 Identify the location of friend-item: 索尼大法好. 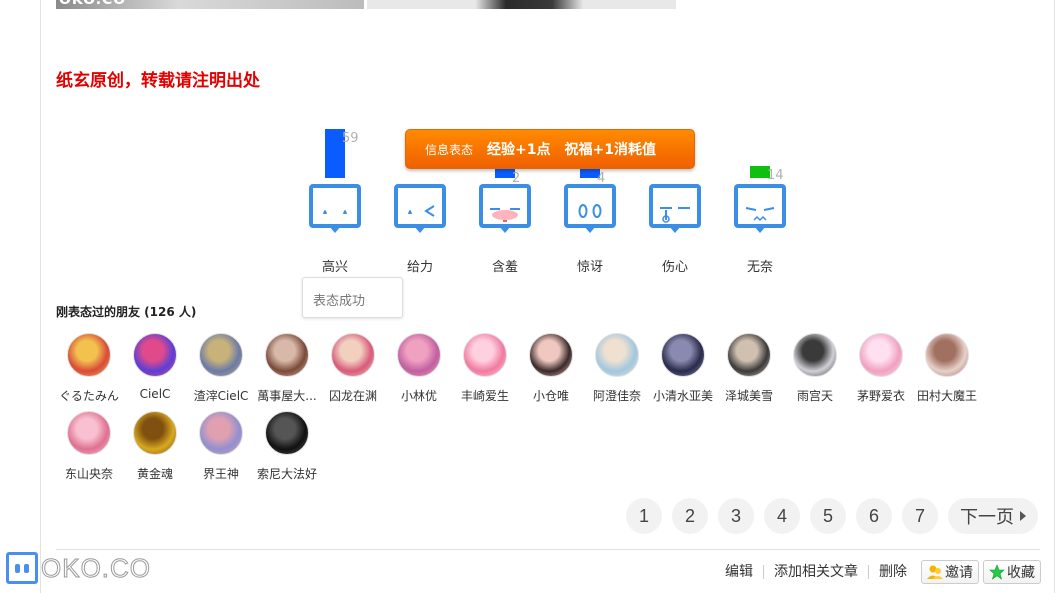
(287, 446).